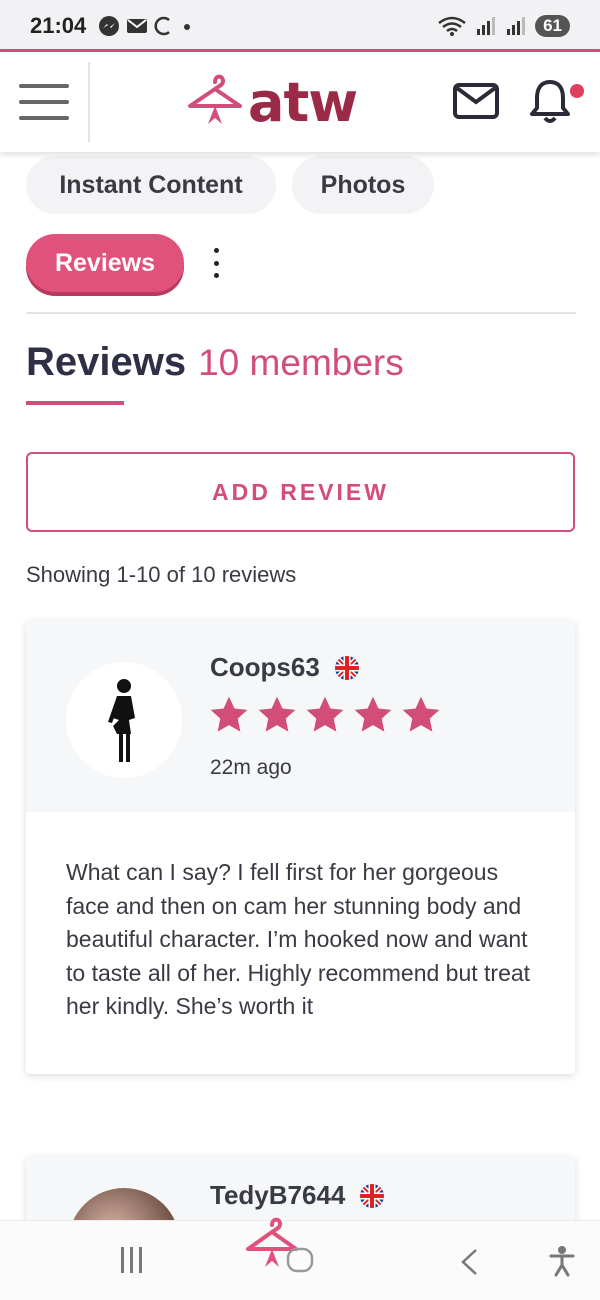  Describe the element at coordinates (215, 99) in the screenshot. I see `hanger-logo-icon` at that location.